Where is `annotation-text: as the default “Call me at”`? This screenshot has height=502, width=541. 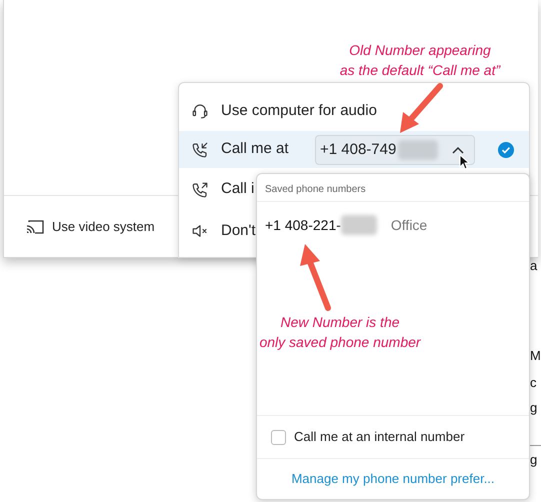 annotation-text: as the default “Call me at” is located at coordinates (420, 70).